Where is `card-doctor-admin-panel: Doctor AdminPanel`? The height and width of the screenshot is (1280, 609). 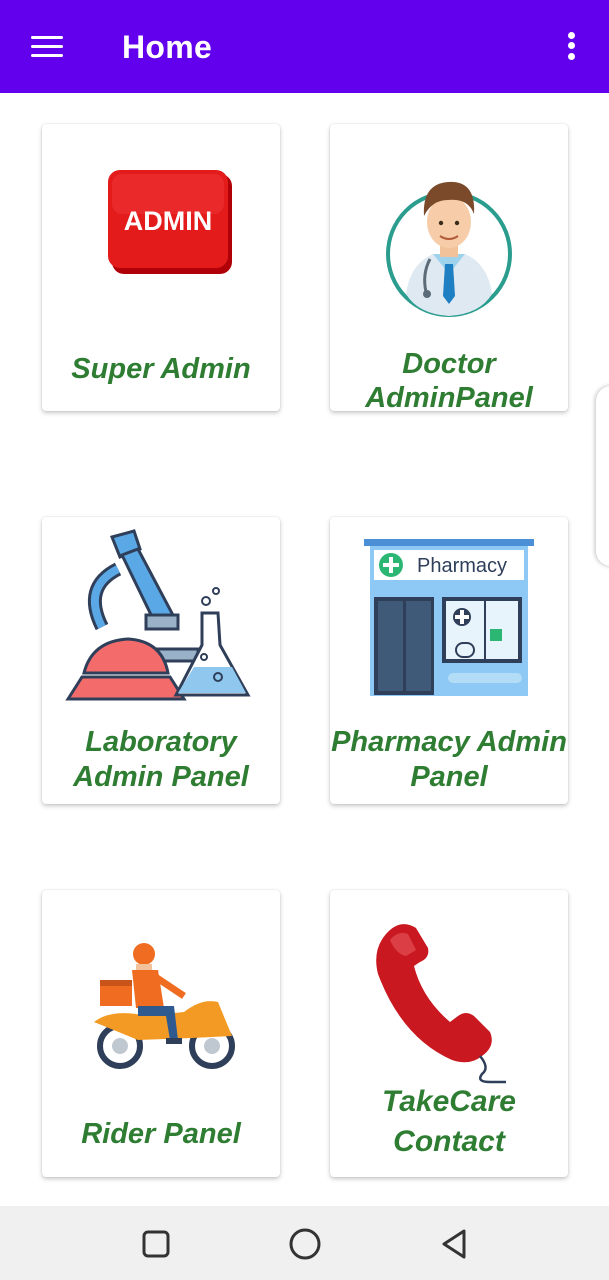 card-doctor-admin-panel: Doctor AdminPanel is located at coordinates (449, 267).